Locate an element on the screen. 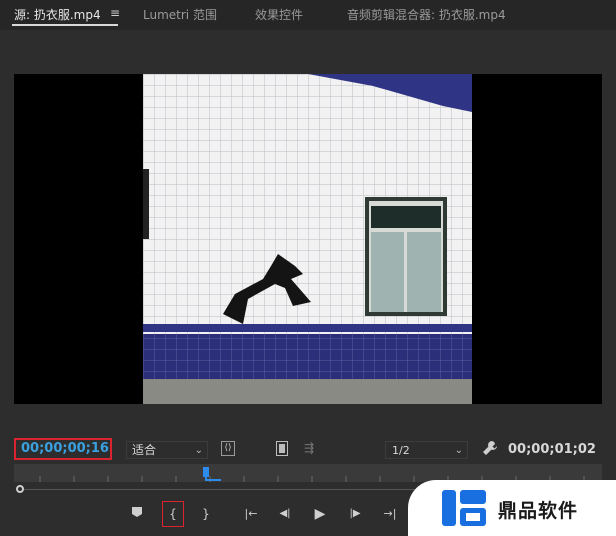 Image resolution: width=616 pixels, height=536 pixels. playhead is located at coordinates (212, 474).